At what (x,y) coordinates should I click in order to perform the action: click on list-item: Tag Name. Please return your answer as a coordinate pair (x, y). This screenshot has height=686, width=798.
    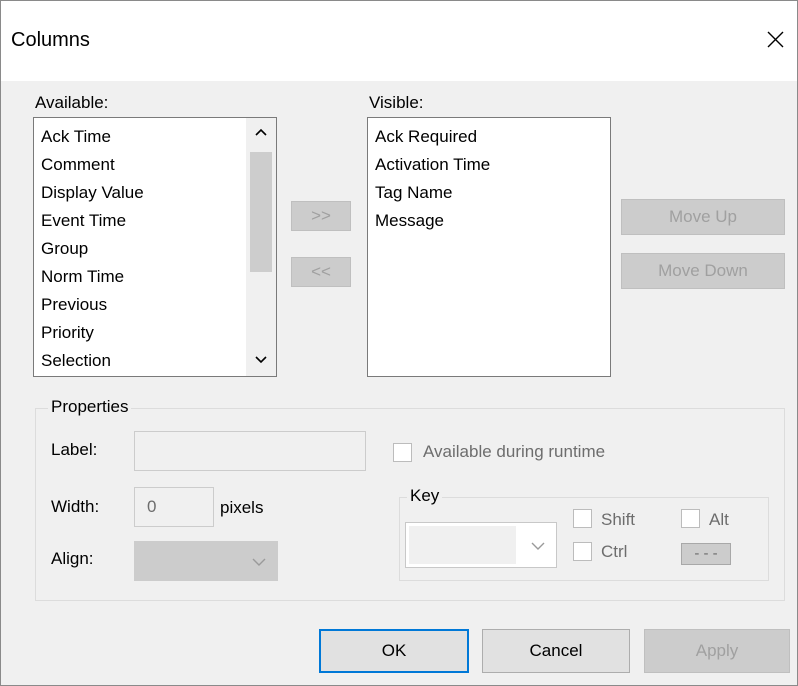
    Looking at the image, I should click on (432, 193).